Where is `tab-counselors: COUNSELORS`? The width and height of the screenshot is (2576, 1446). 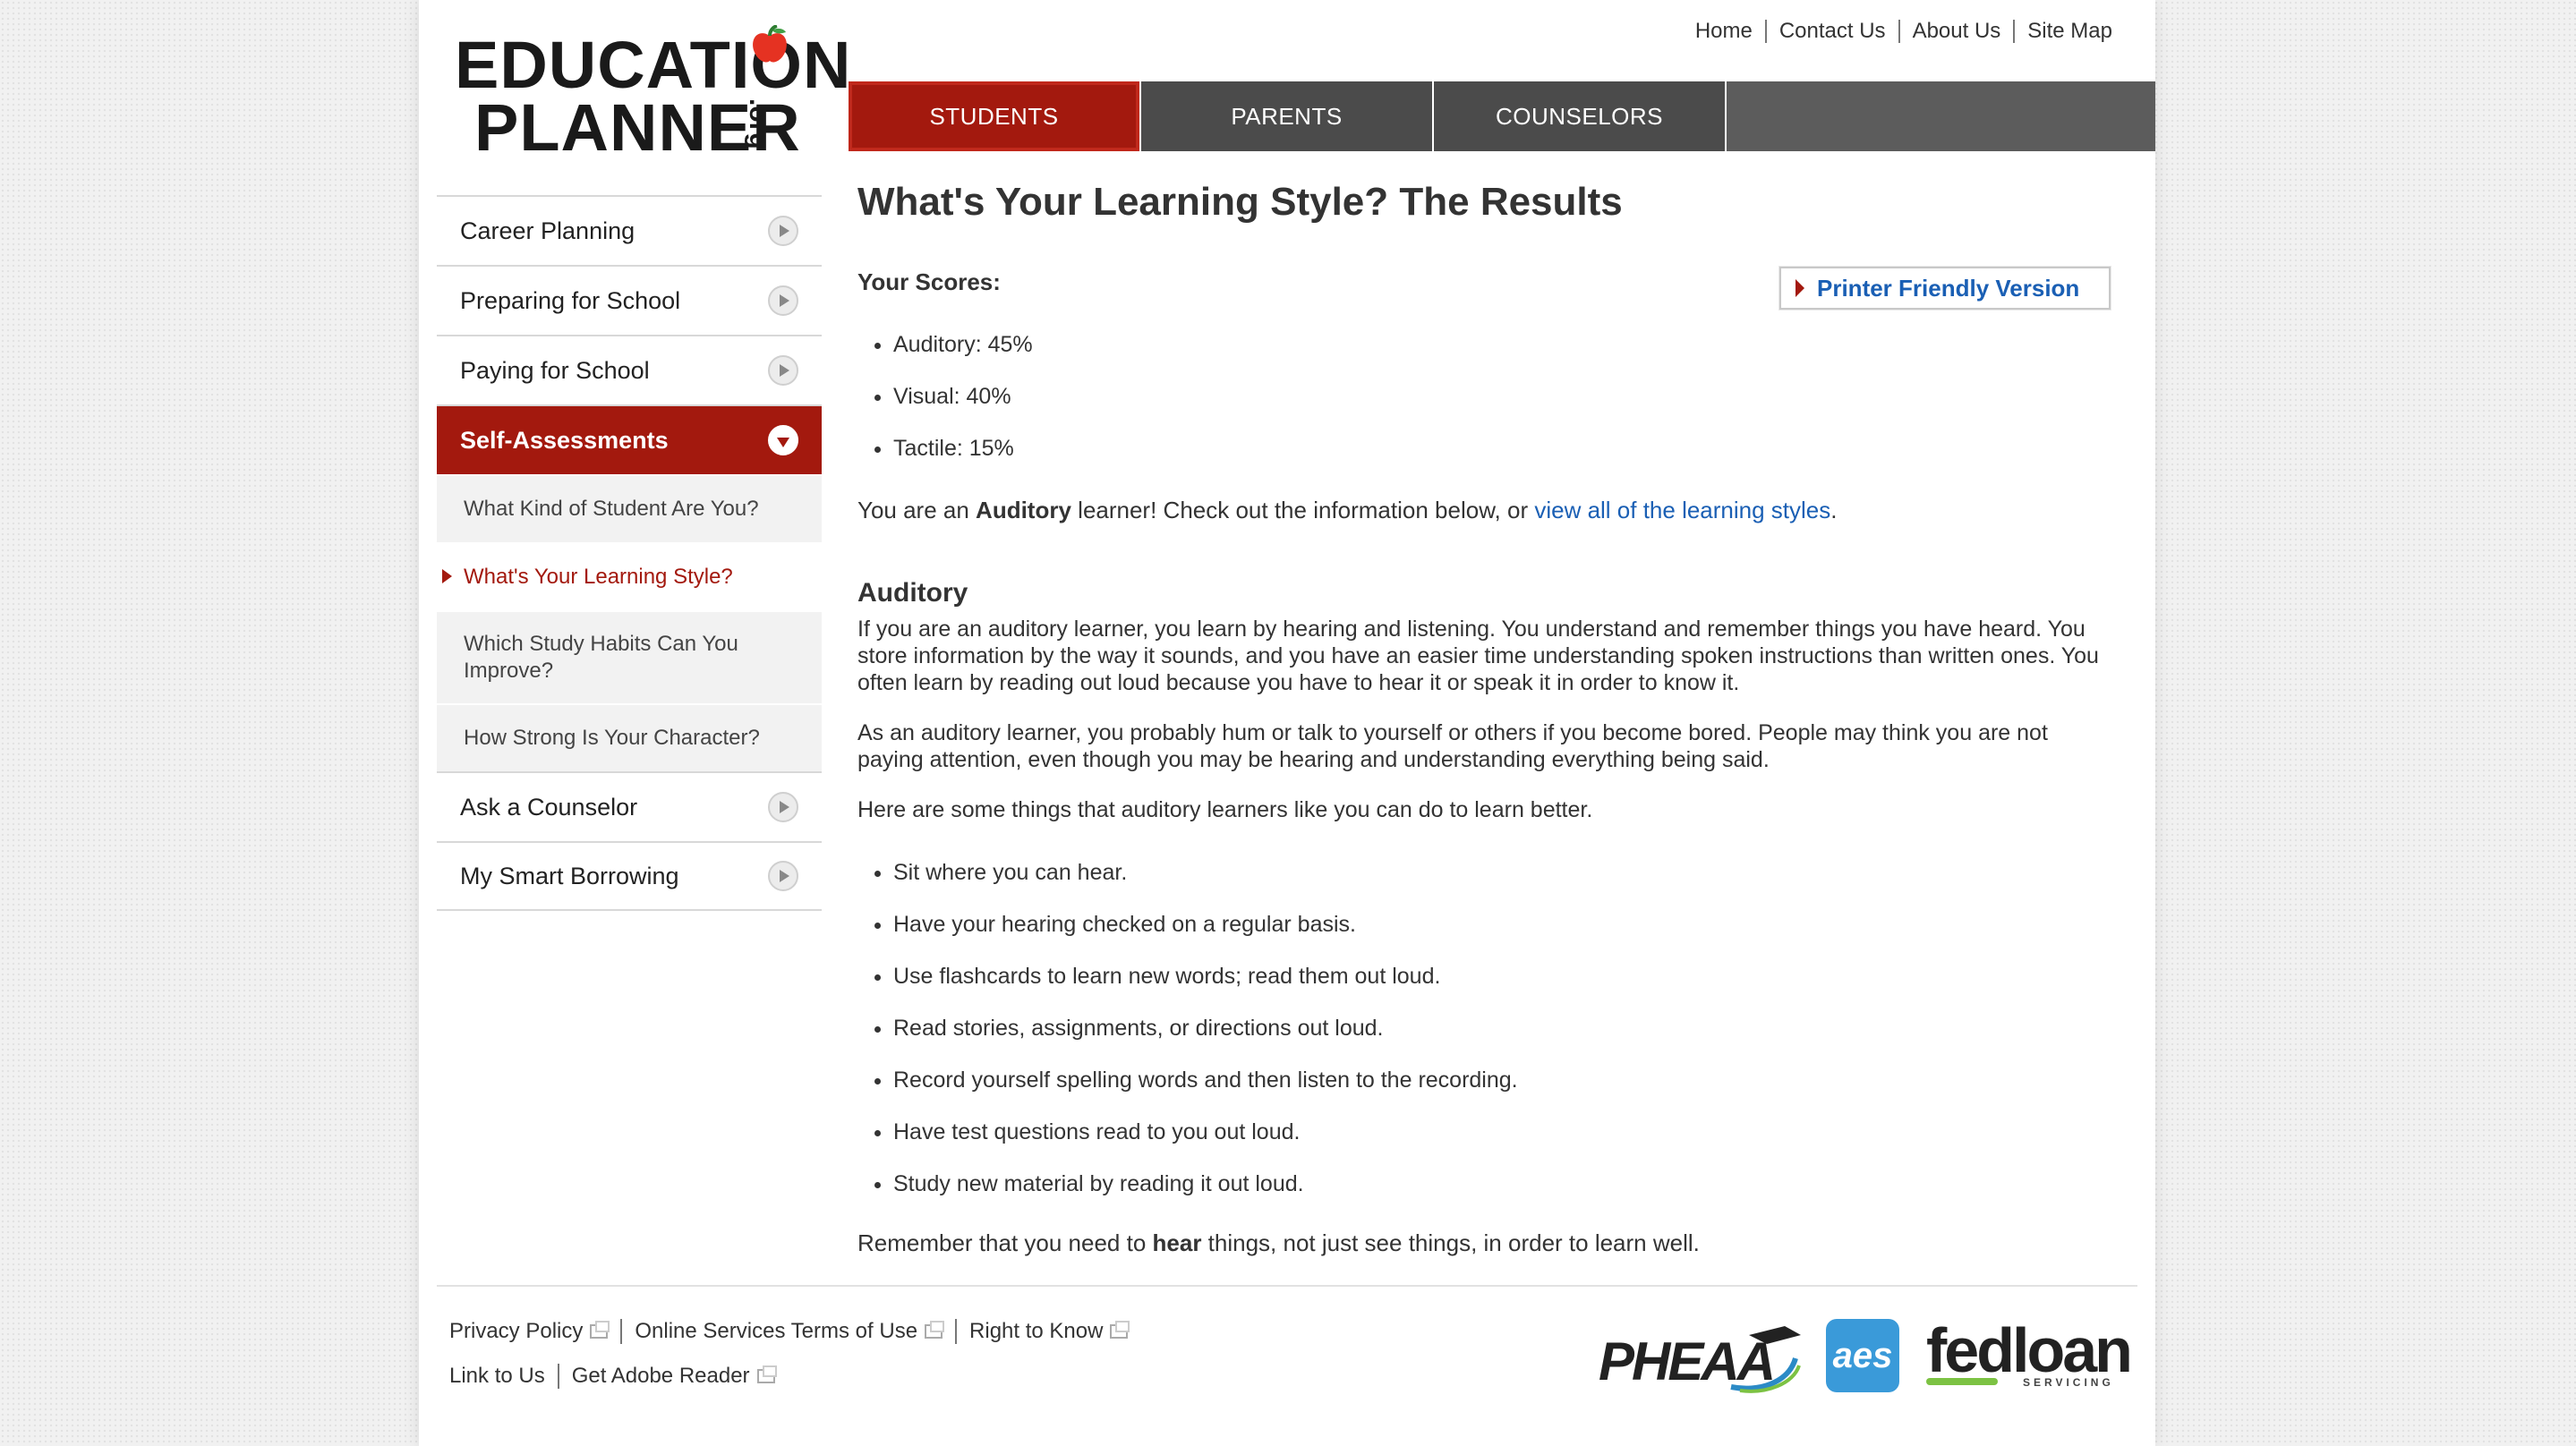 tab-counselors: COUNSELORS is located at coordinates (1580, 116).